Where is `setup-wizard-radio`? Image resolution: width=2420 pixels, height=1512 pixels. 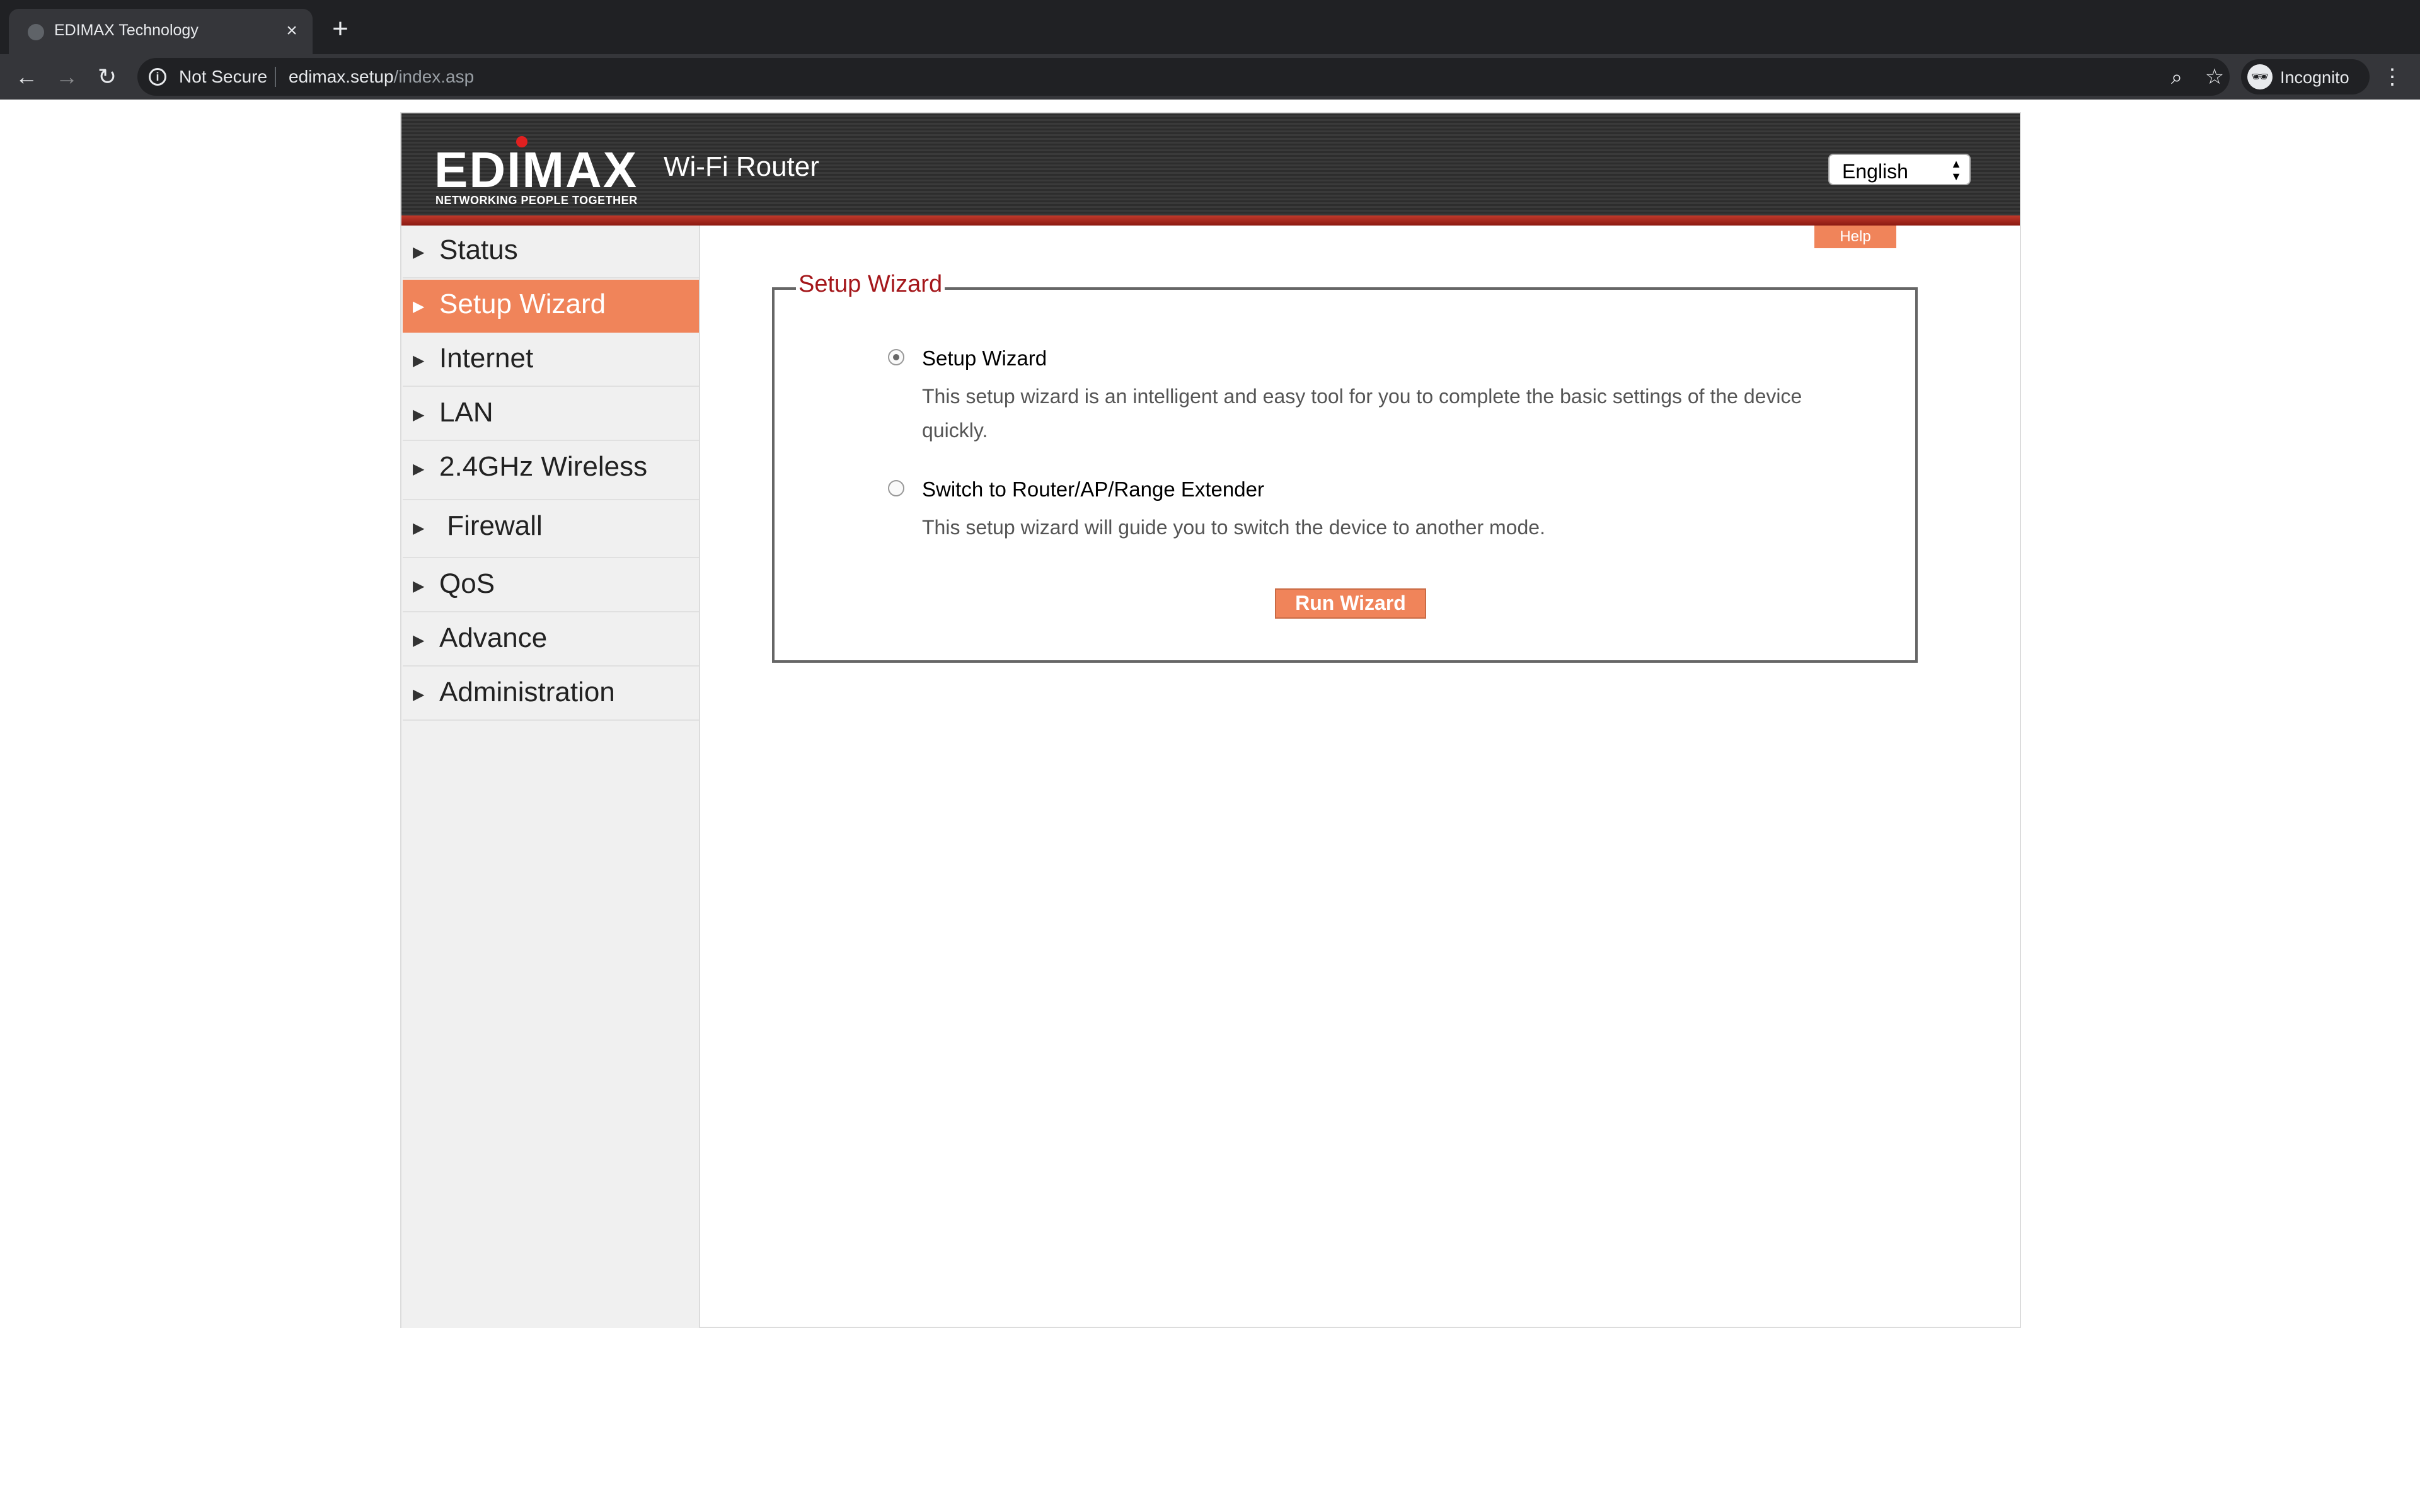
setup-wizard-radio is located at coordinates (896, 357).